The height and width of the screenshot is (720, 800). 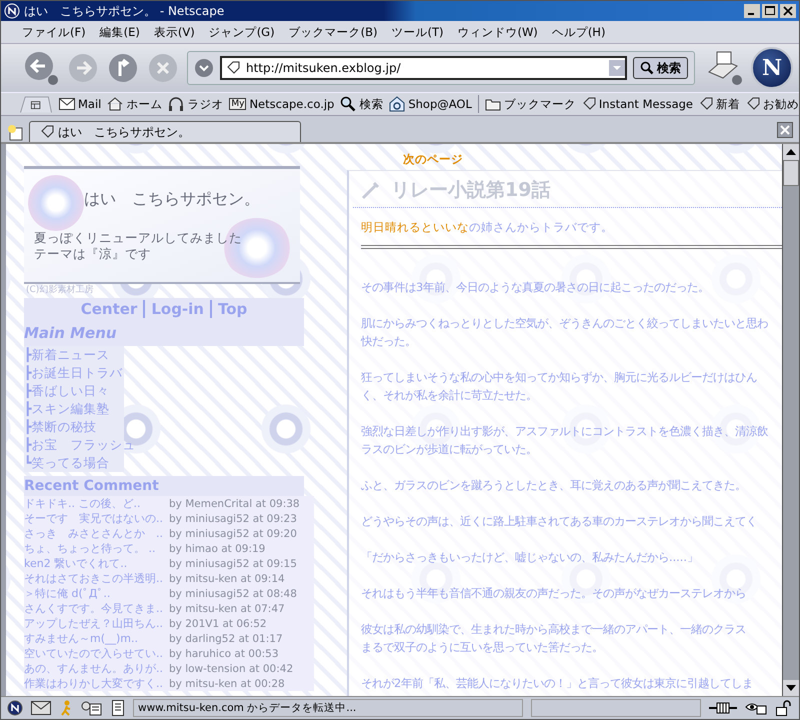 What do you see at coordinates (417, 32) in the screenshot?
I see `menu-item: ツール(T)` at bounding box center [417, 32].